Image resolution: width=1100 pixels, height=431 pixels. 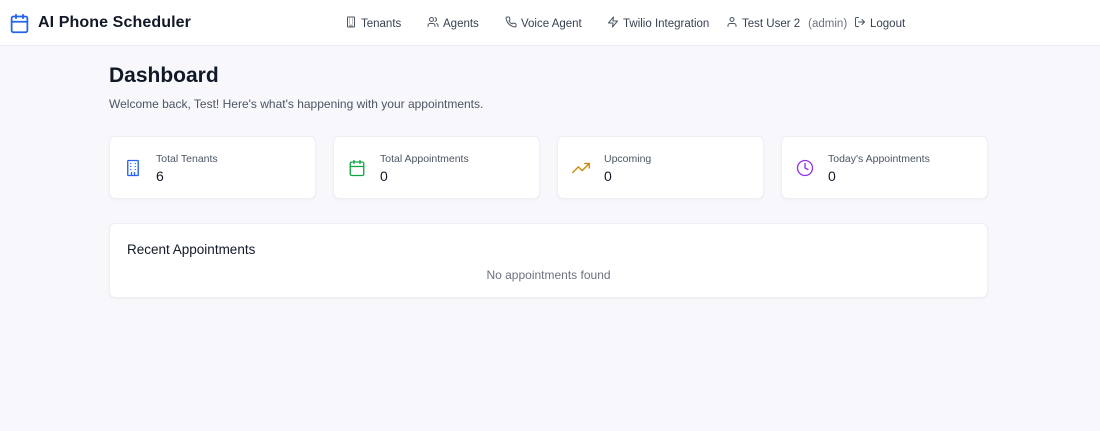 What do you see at coordinates (114, 22) in the screenshot?
I see `app-title: AI Phone Scheduler` at bounding box center [114, 22].